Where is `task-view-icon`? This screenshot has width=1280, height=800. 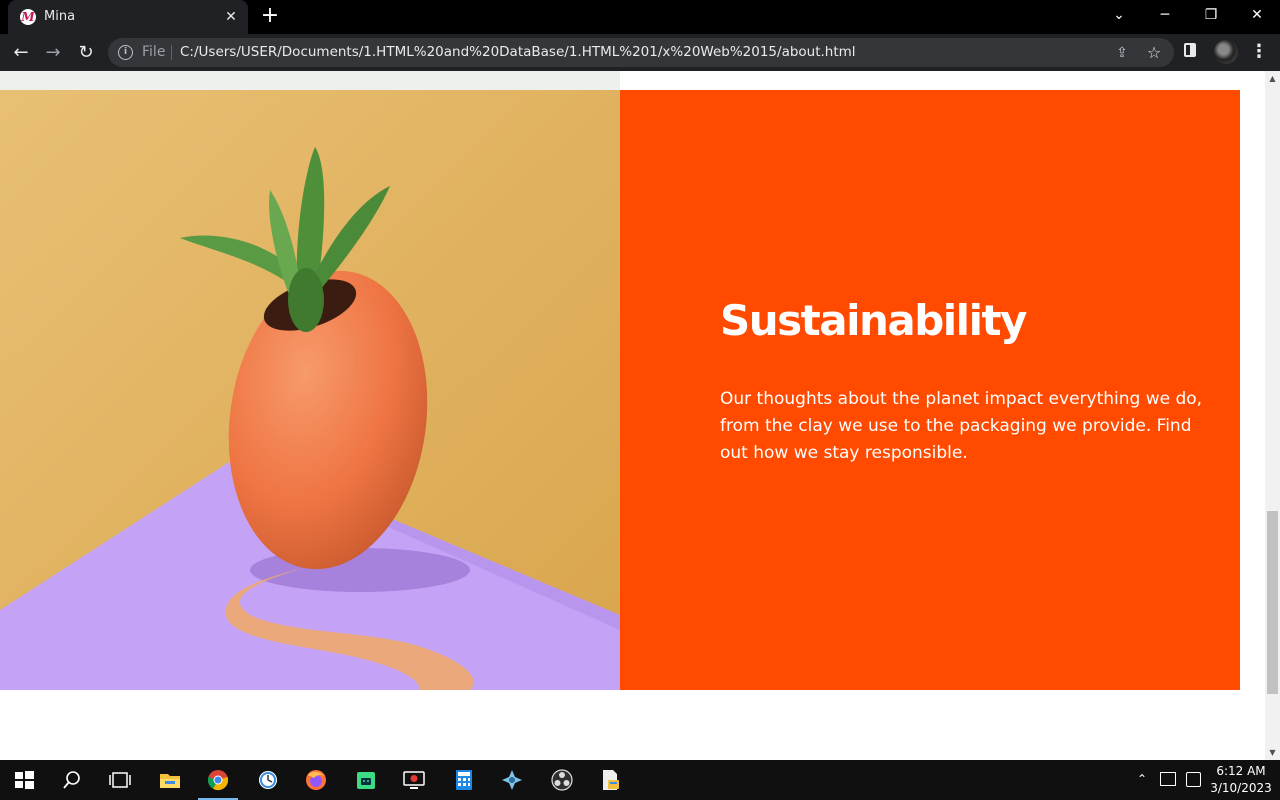
task-view-icon is located at coordinates (120, 780).